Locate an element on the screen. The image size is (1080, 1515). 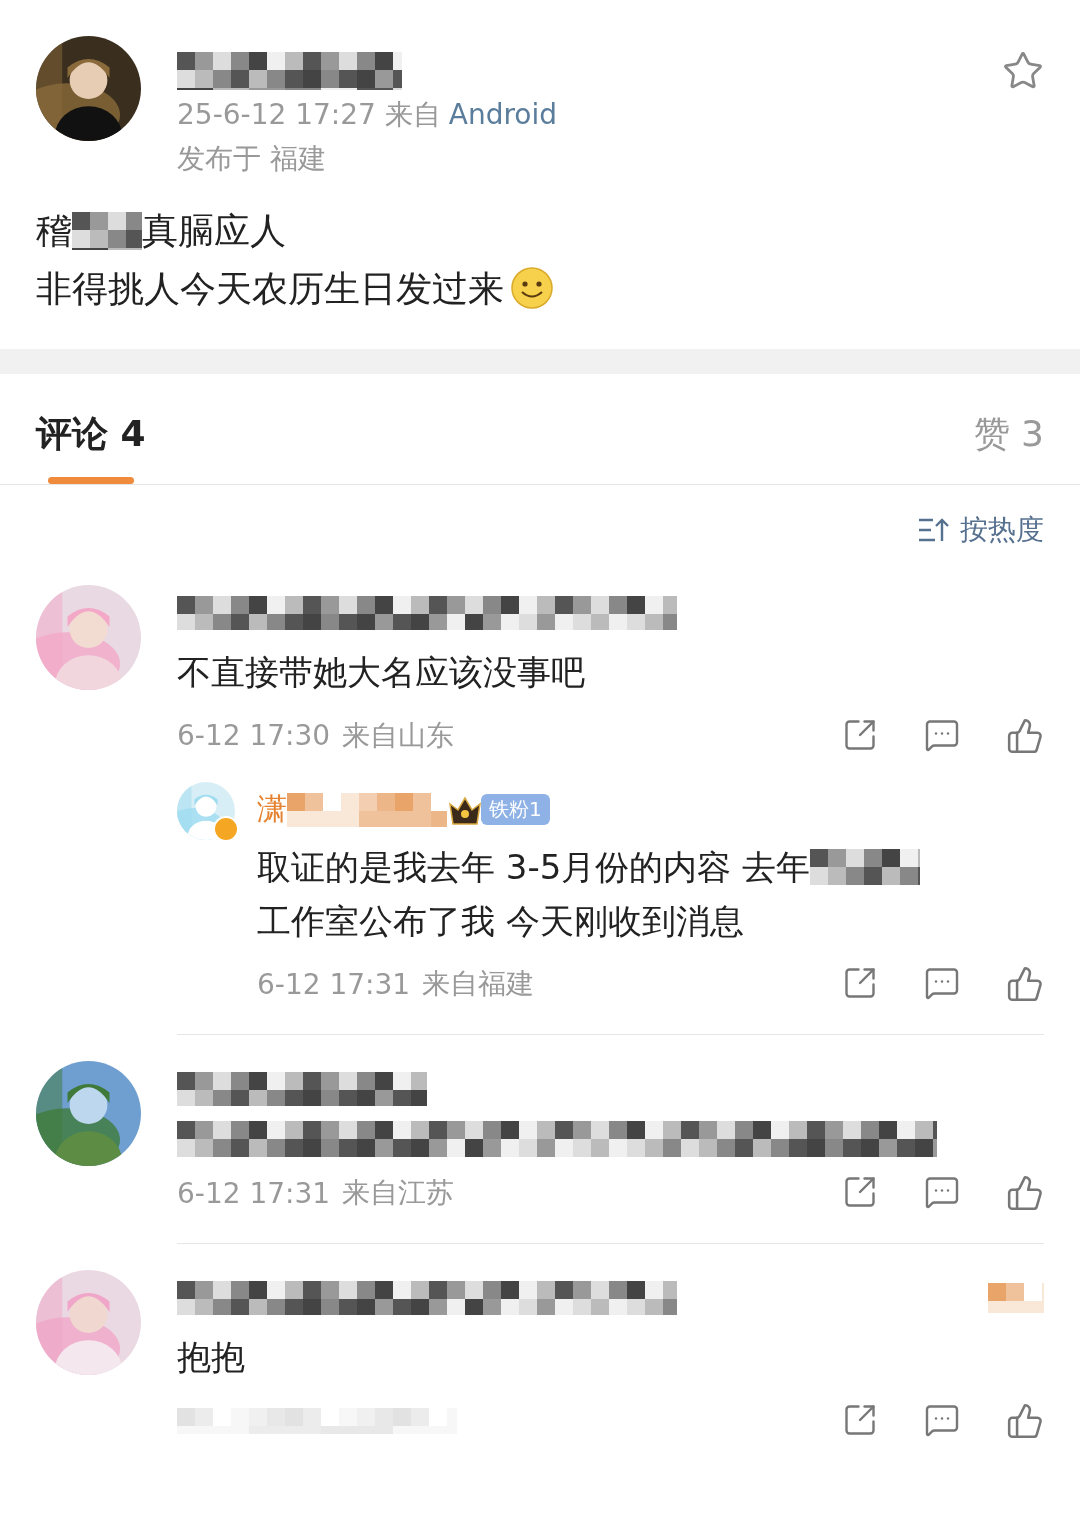
comment-text: 真膈应人 is located at coordinates (214, 231).